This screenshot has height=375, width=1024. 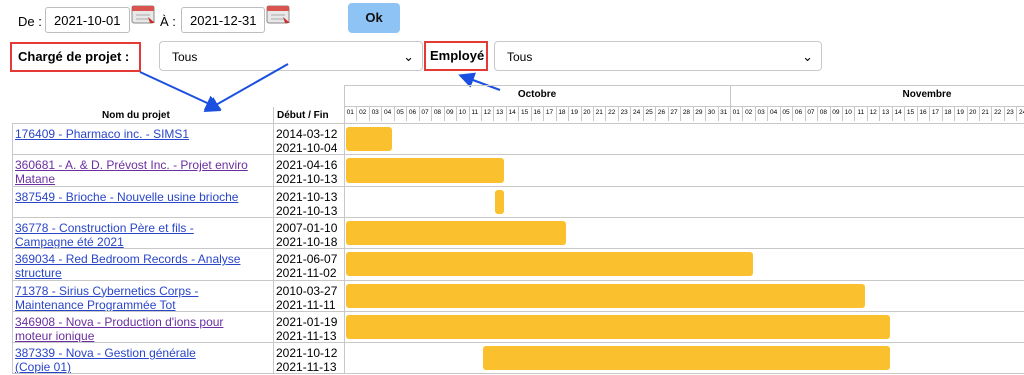 What do you see at coordinates (927, 94) in the screenshot?
I see `month-header-november: Novembre` at bounding box center [927, 94].